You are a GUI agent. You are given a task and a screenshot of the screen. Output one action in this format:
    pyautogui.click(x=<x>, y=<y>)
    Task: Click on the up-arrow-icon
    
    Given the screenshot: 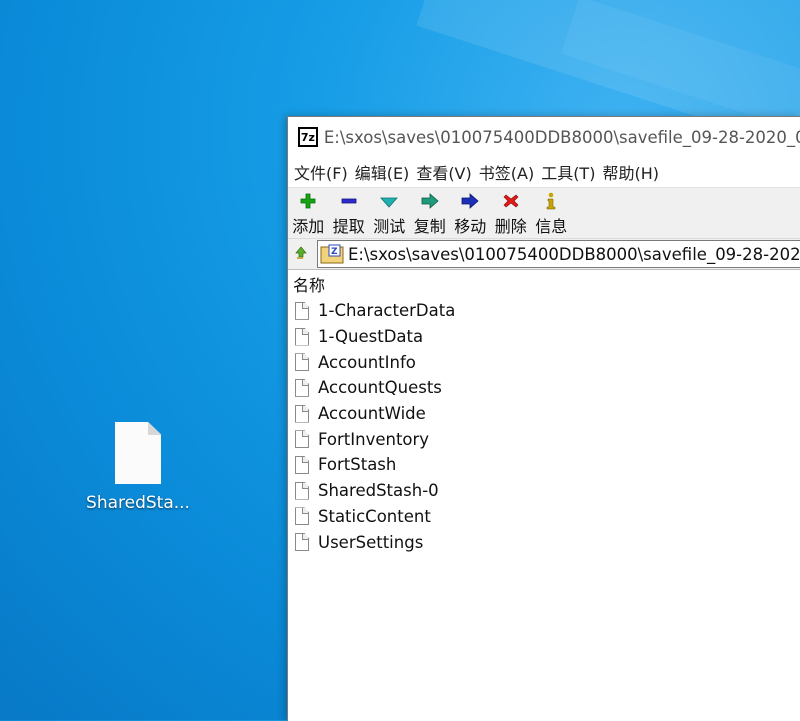 What is the action you would take?
    pyautogui.click(x=301, y=252)
    